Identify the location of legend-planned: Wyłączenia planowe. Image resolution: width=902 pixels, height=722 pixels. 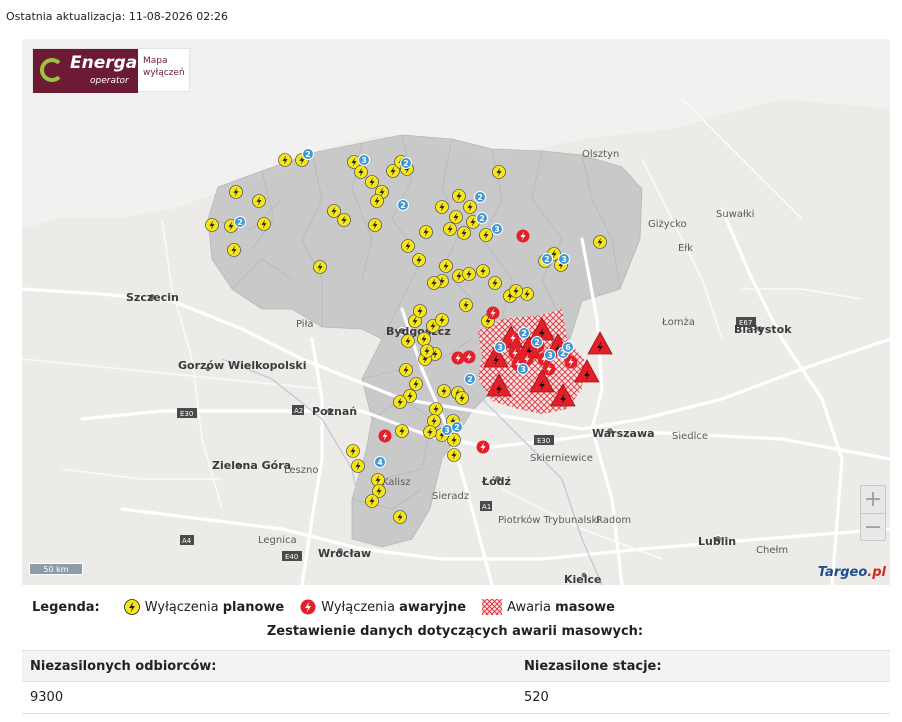
(203, 607).